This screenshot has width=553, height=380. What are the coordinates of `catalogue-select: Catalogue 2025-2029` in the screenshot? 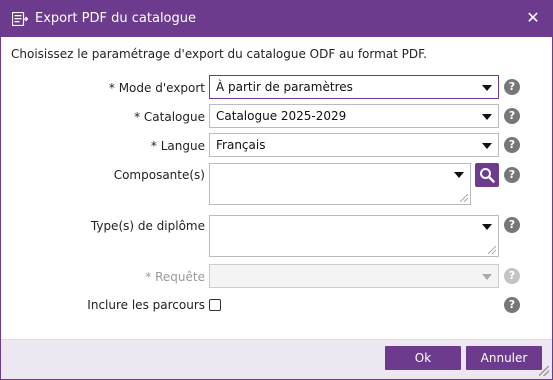 It's located at (354, 116).